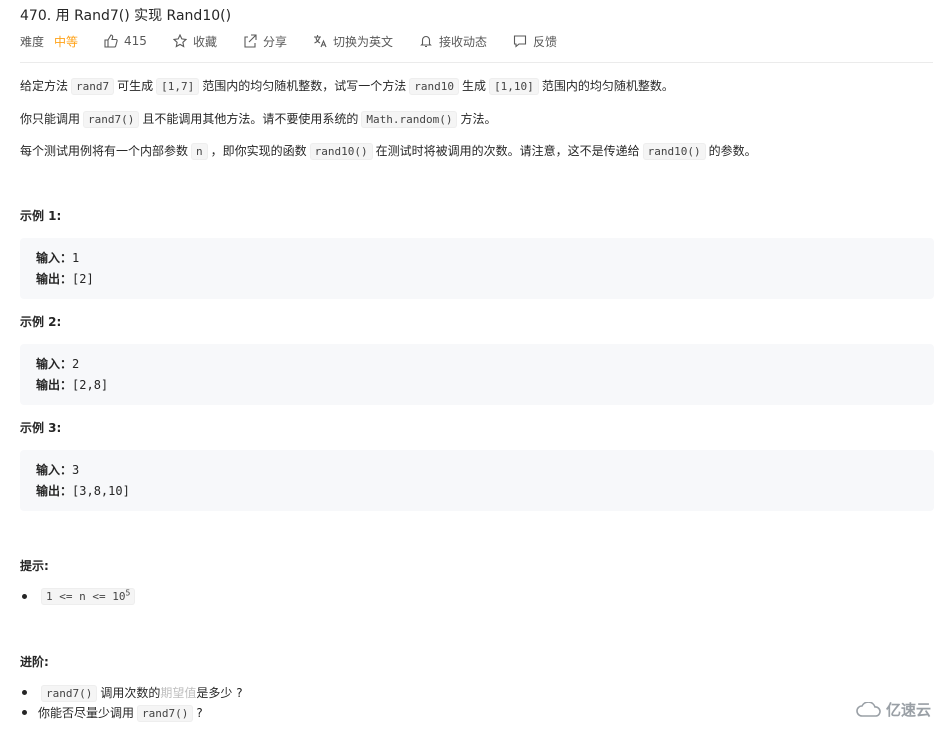 This screenshot has height=730, width=941. Describe the element at coordinates (426, 41) in the screenshot. I see `bell-icon` at that location.